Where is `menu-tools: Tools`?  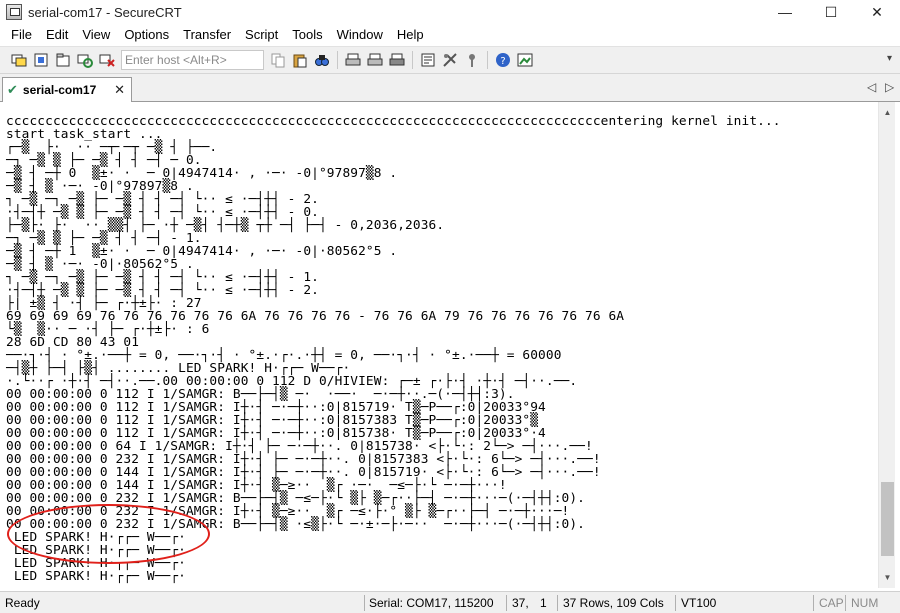 menu-tools: Tools is located at coordinates (307, 35).